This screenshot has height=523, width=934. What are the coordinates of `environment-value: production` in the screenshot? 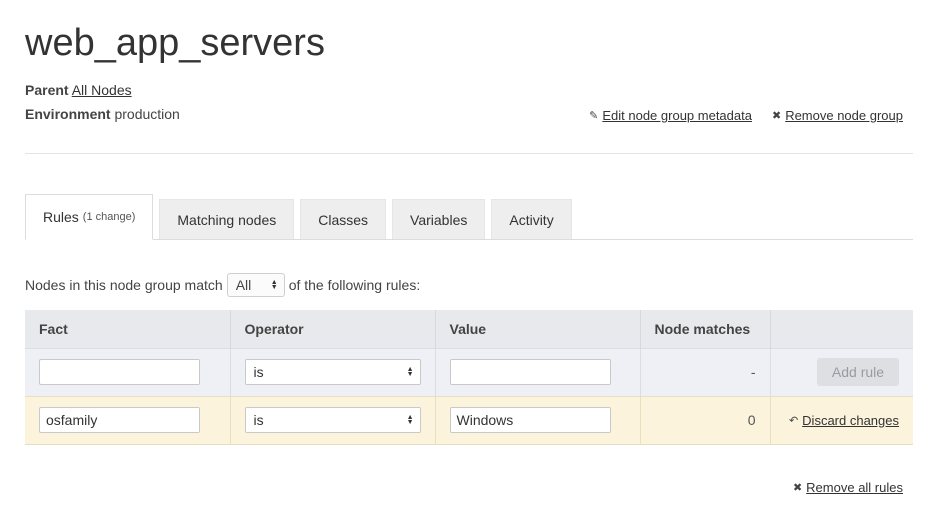 It's located at (147, 114).